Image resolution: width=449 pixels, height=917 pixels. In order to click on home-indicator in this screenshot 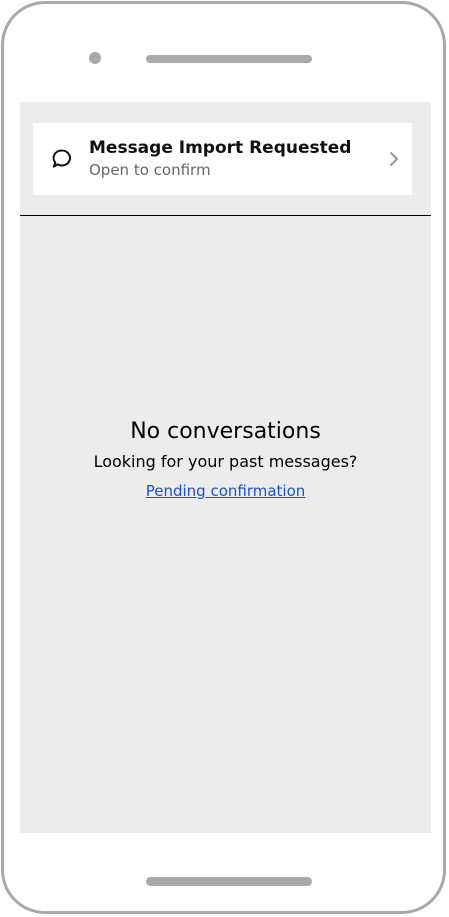, I will do `click(229, 881)`.